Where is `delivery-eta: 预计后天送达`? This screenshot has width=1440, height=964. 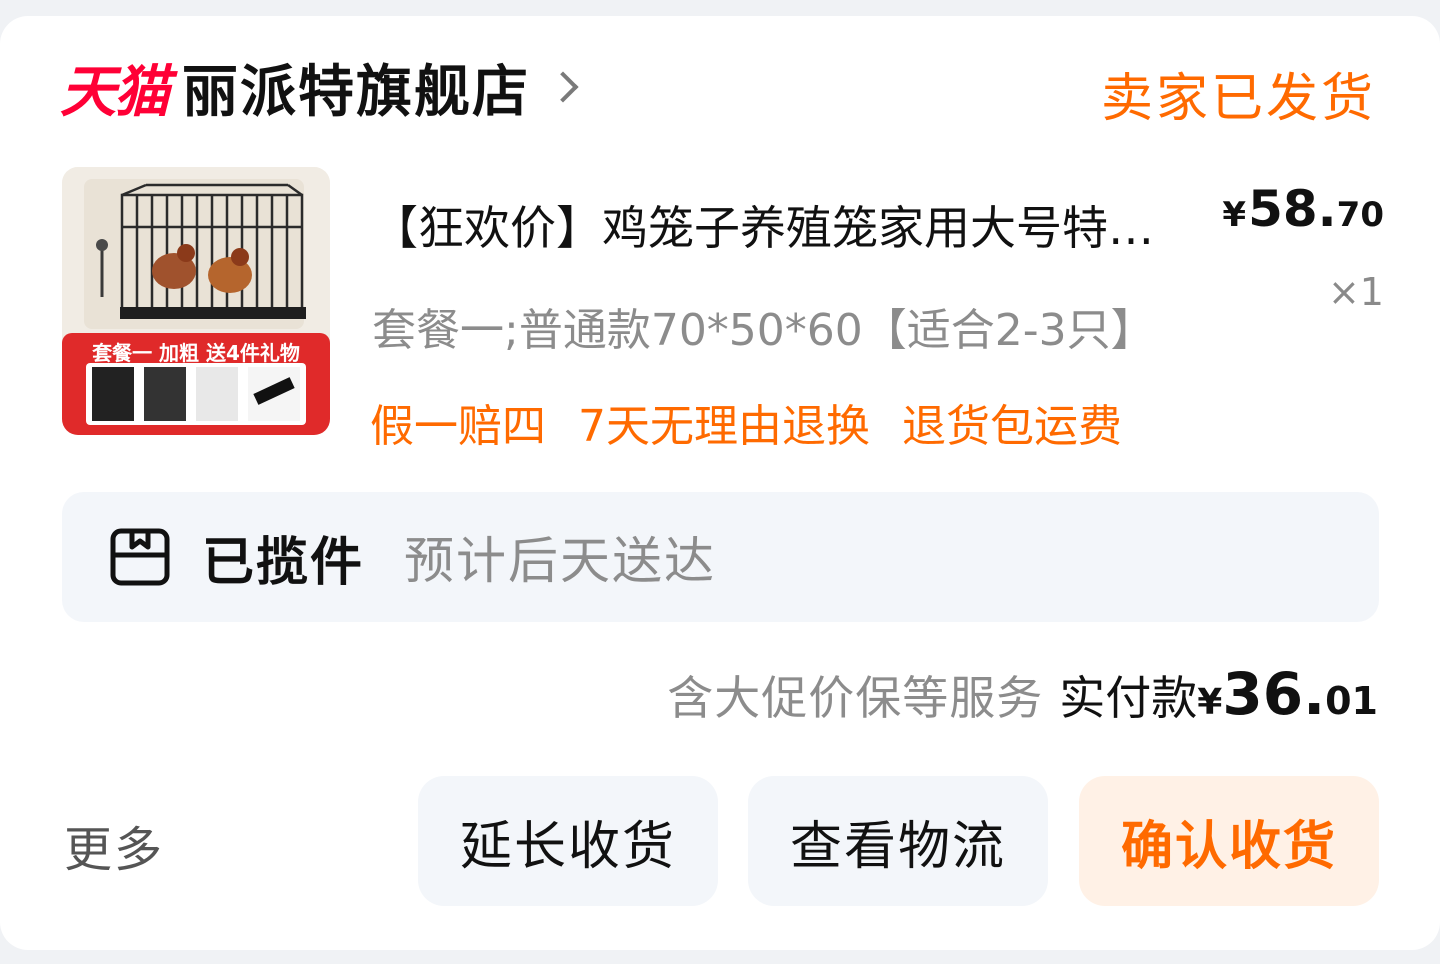
delivery-eta: 预计后天送达 is located at coordinates (560, 561).